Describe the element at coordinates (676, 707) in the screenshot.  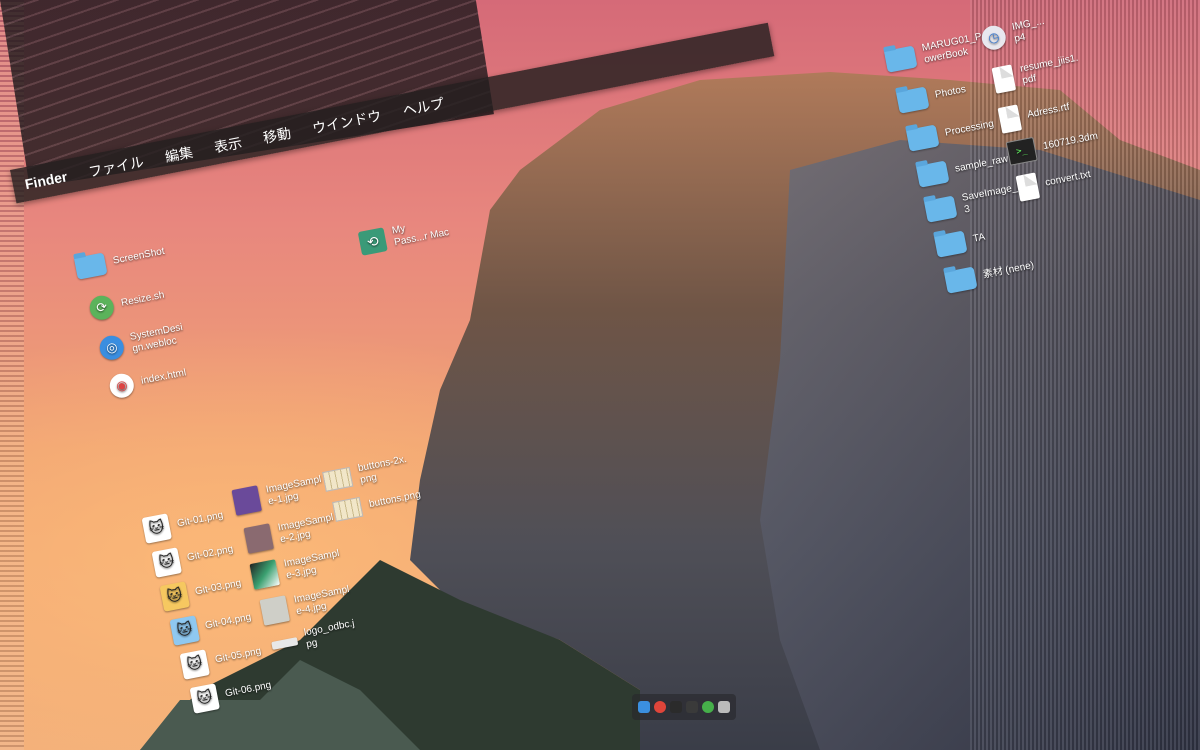
I see `terminal-icon` at that location.